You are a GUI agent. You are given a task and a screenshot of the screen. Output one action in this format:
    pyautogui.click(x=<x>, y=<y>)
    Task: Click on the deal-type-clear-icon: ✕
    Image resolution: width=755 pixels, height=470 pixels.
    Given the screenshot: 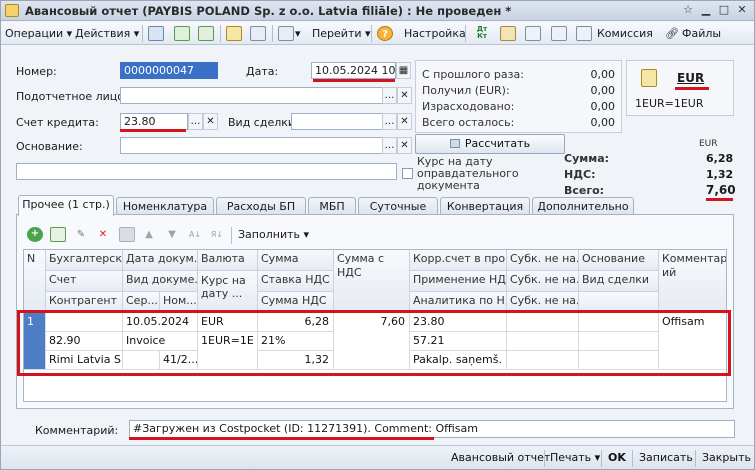 What is the action you would take?
    pyautogui.click(x=404, y=121)
    